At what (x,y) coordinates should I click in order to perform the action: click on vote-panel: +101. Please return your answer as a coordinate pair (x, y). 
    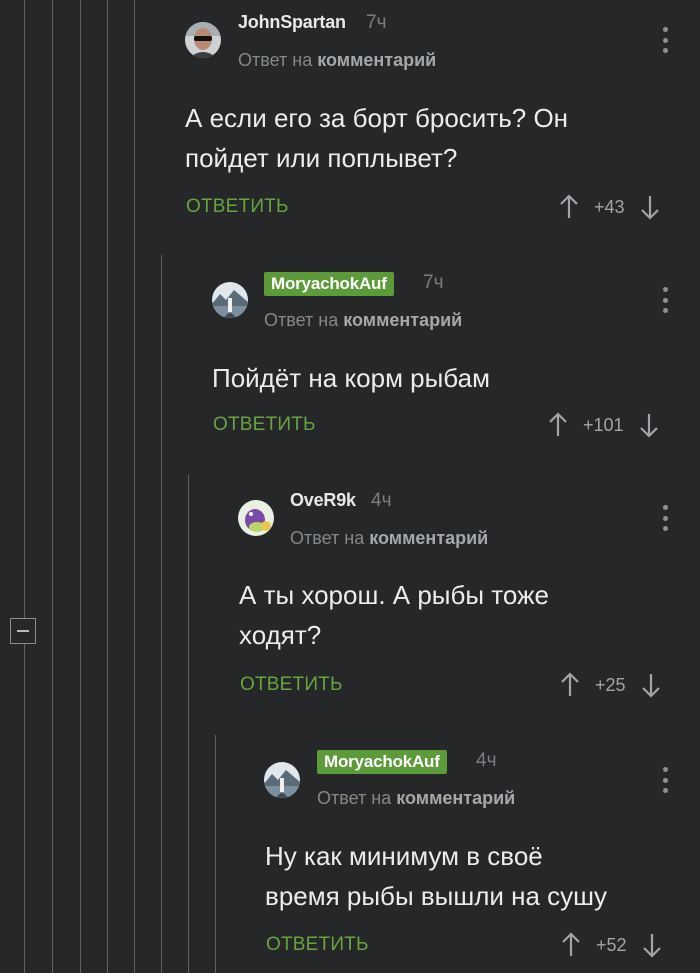
    Looking at the image, I should click on (603, 425).